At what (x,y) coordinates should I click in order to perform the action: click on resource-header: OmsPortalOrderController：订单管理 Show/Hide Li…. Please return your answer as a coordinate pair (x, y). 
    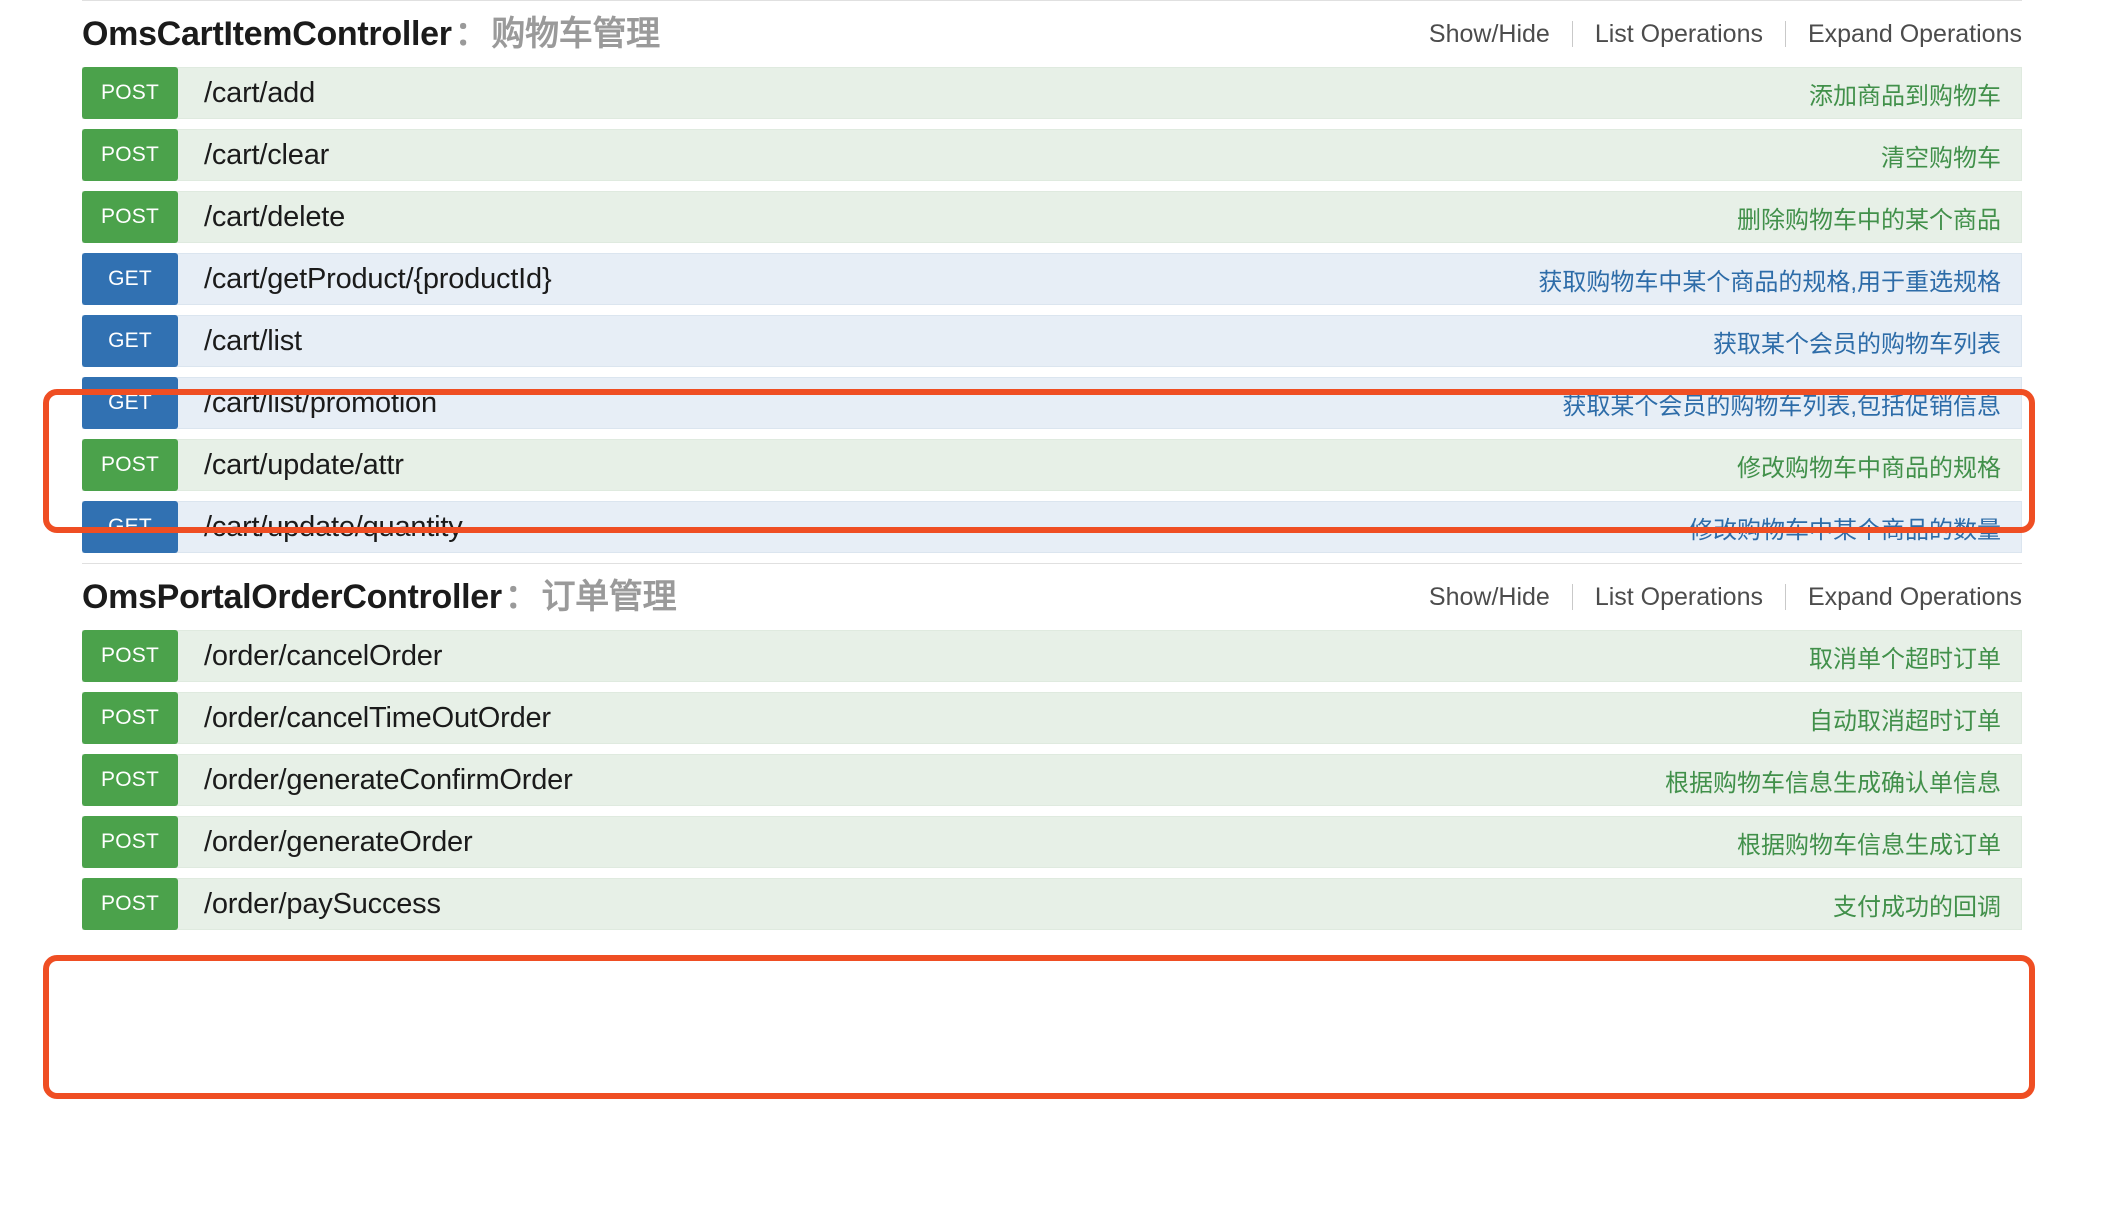
    Looking at the image, I should click on (1052, 597).